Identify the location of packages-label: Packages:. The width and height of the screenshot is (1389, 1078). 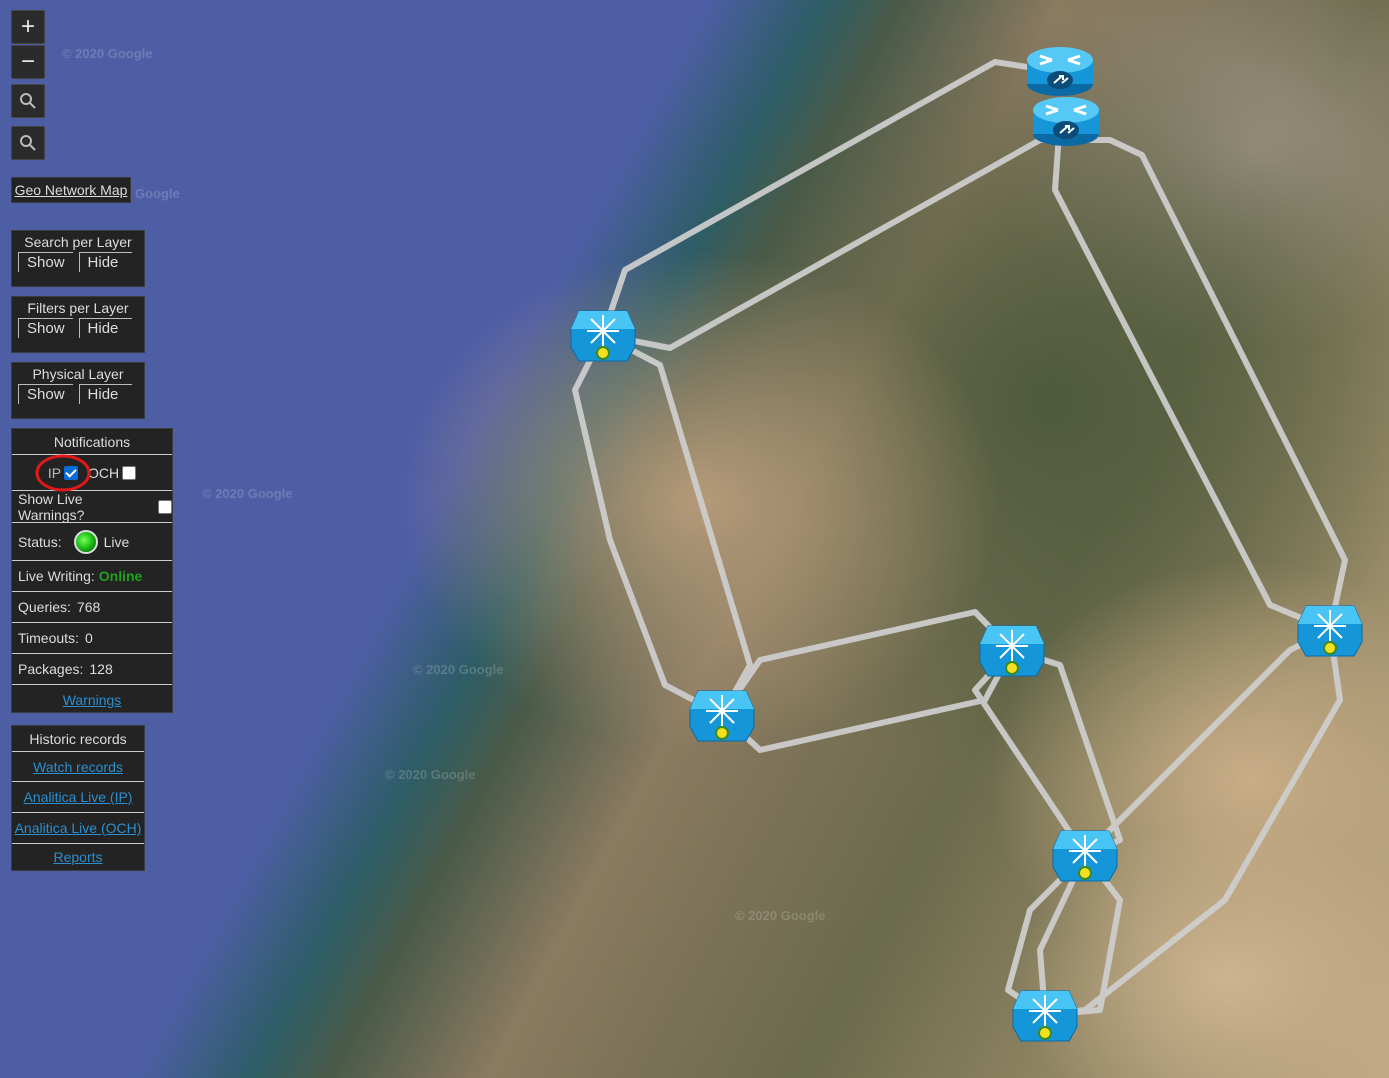
(51, 669).